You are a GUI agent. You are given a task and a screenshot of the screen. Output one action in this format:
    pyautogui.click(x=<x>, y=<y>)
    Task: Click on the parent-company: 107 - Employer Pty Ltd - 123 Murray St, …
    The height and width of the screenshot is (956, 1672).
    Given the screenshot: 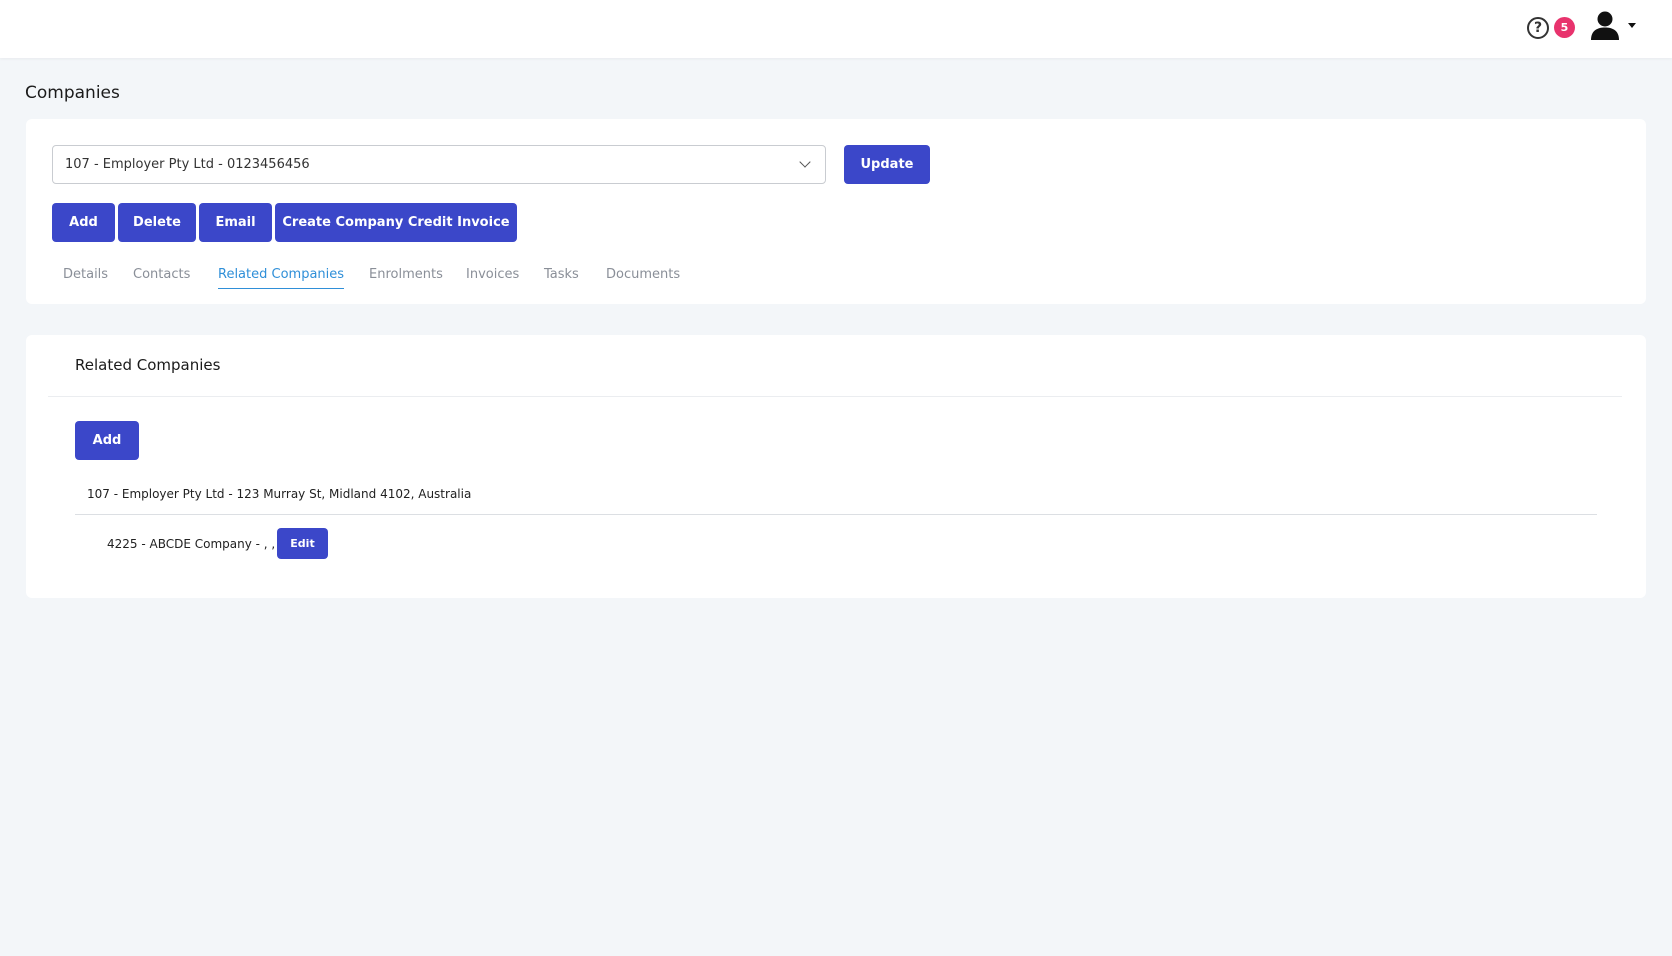 What is the action you would take?
    pyautogui.click(x=279, y=494)
    